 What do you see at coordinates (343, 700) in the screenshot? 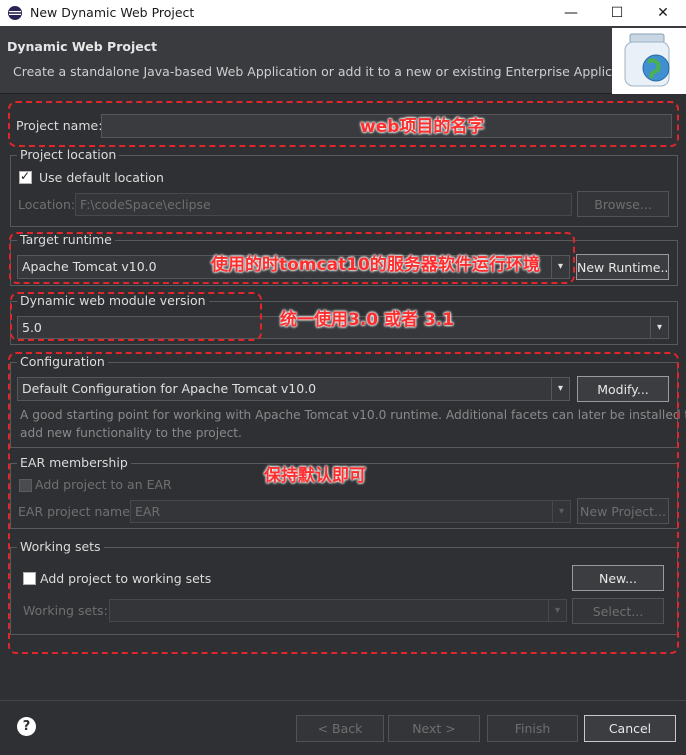
I see `footer-separator` at bounding box center [343, 700].